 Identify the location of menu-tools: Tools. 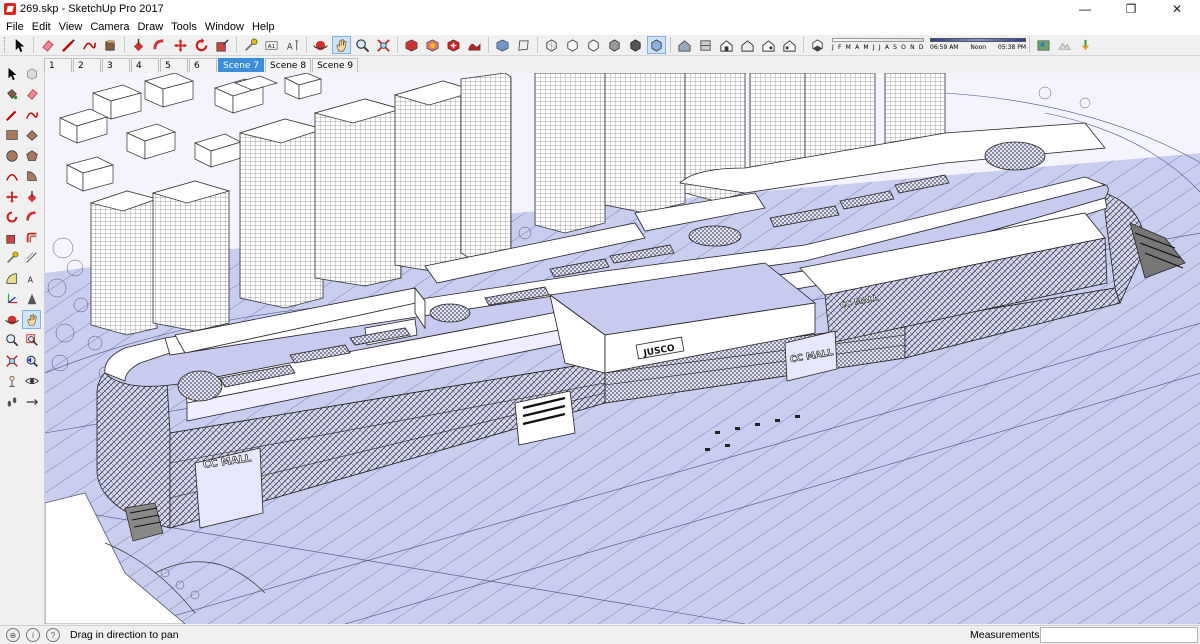
(184, 27).